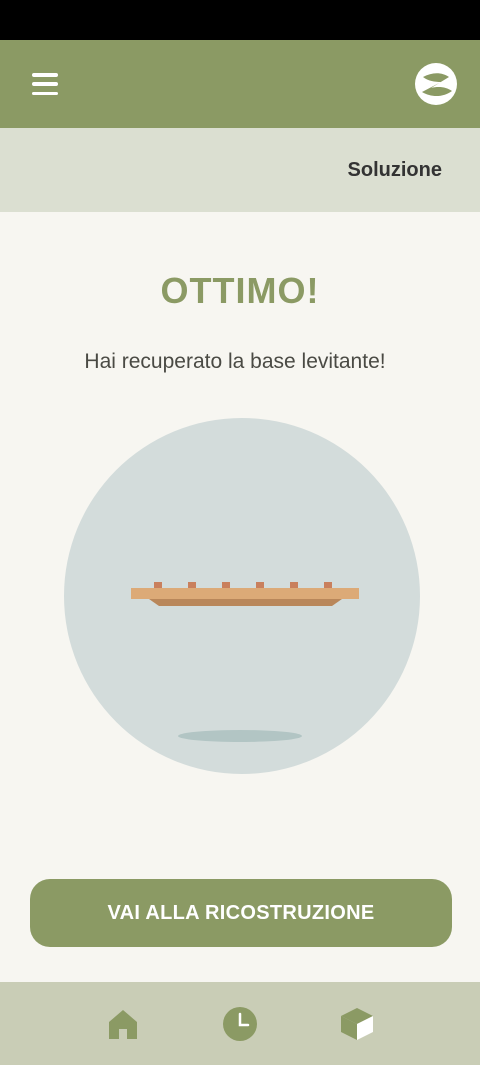 The width and height of the screenshot is (480, 1065). I want to click on cube-icon, so click(357, 1023).